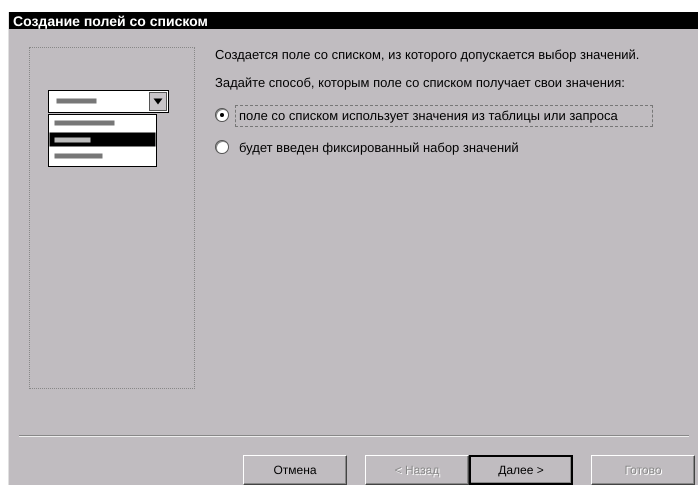  Describe the element at coordinates (295, 470) in the screenshot. I see `wizard-button: Отмена` at that location.